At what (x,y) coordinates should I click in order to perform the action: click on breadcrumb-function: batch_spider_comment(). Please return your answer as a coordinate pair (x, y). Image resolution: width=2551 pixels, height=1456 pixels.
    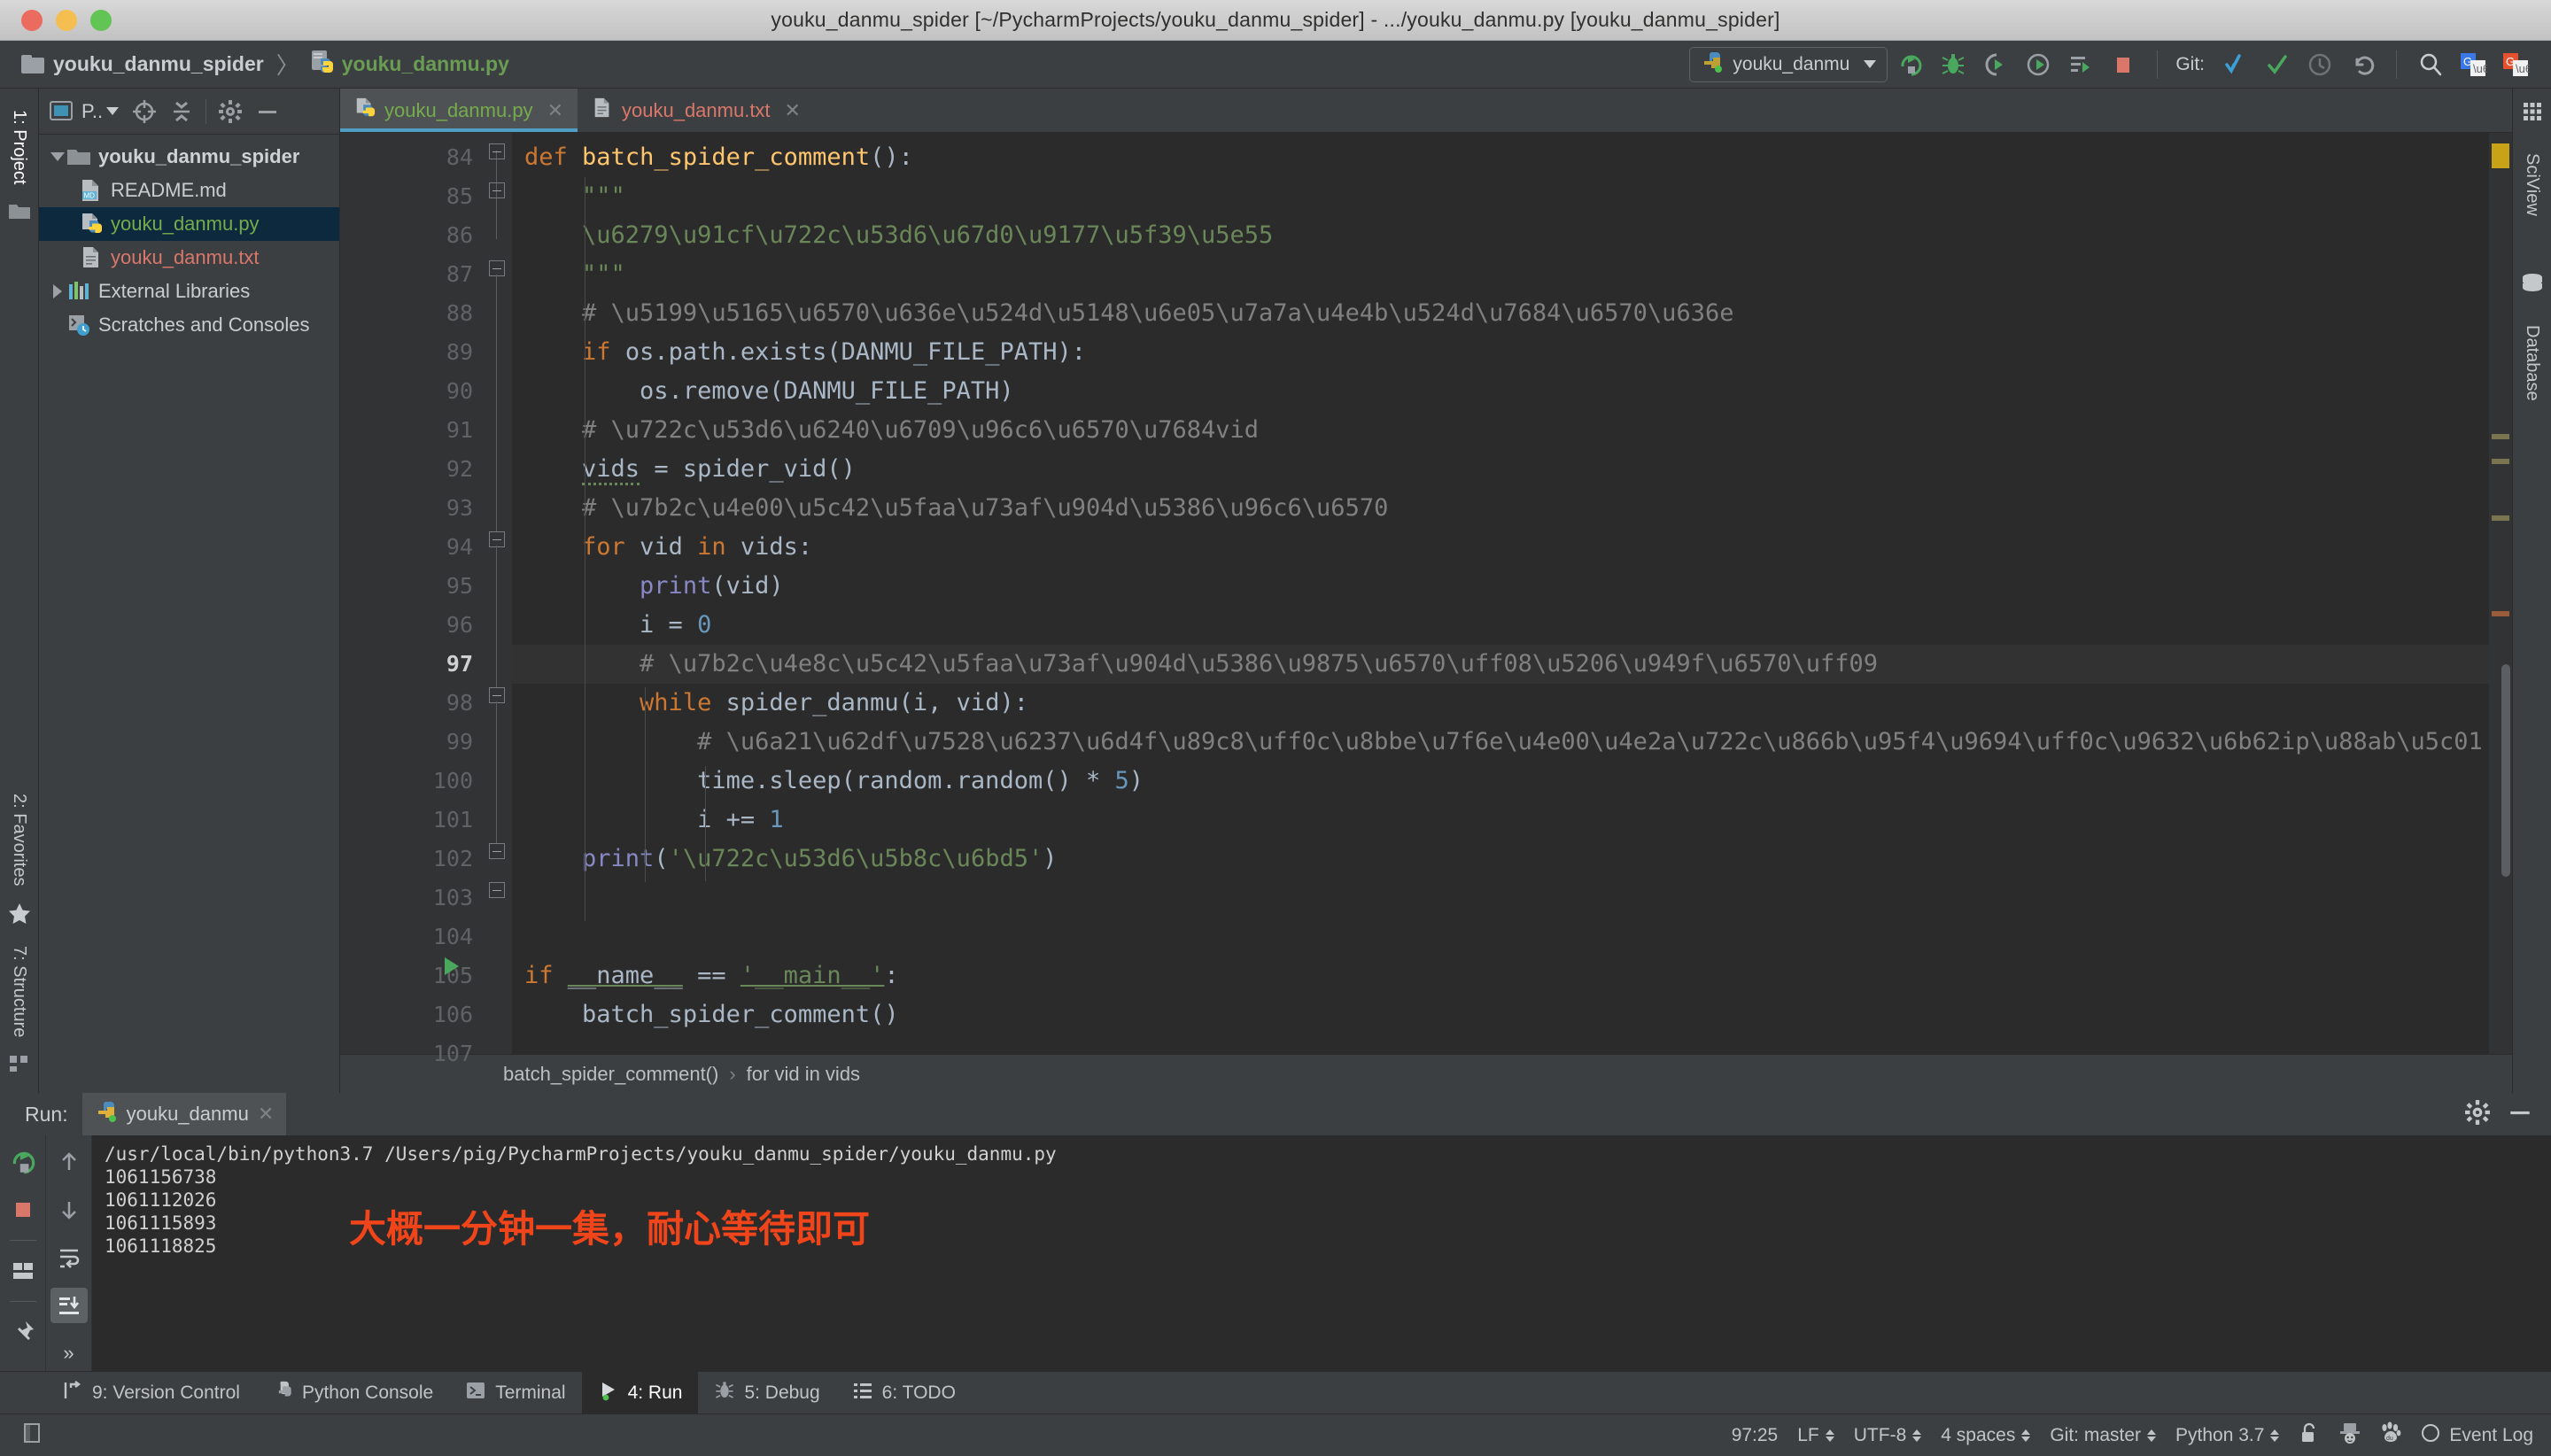
    Looking at the image, I should click on (610, 1074).